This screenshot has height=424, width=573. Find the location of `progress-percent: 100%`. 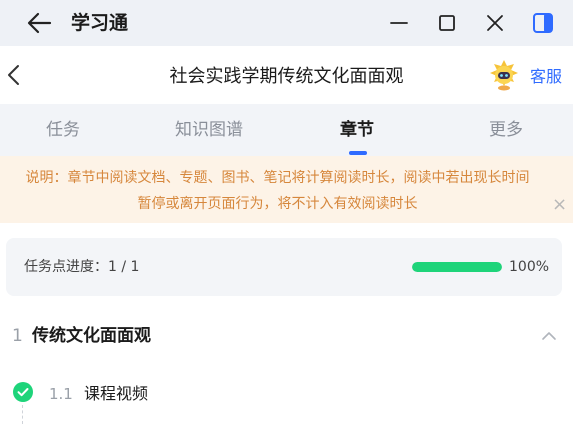

progress-percent: 100% is located at coordinates (529, 267).